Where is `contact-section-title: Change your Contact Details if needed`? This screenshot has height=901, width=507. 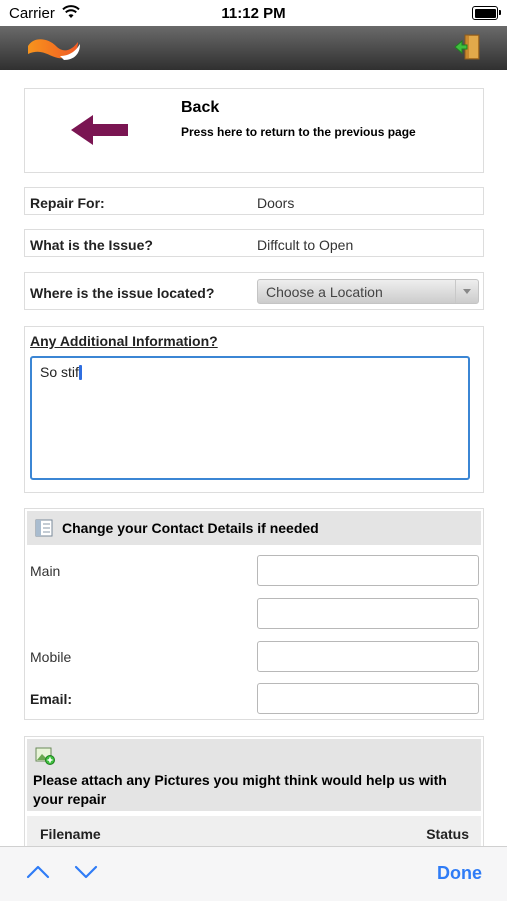 contact-section-title: Change your Contact Details if needed is located at coordinates (190, 528).